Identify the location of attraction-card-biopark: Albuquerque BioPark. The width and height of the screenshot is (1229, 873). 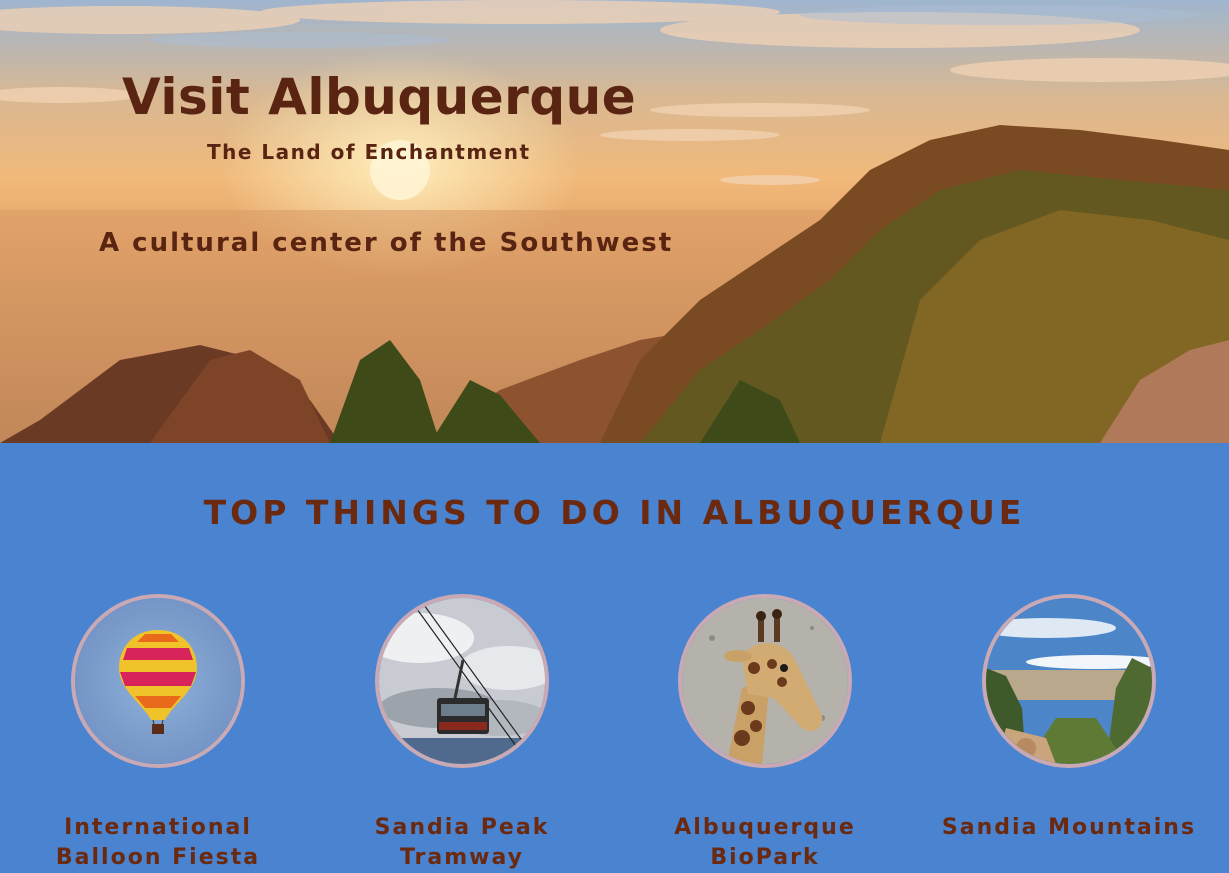
(765, 733).